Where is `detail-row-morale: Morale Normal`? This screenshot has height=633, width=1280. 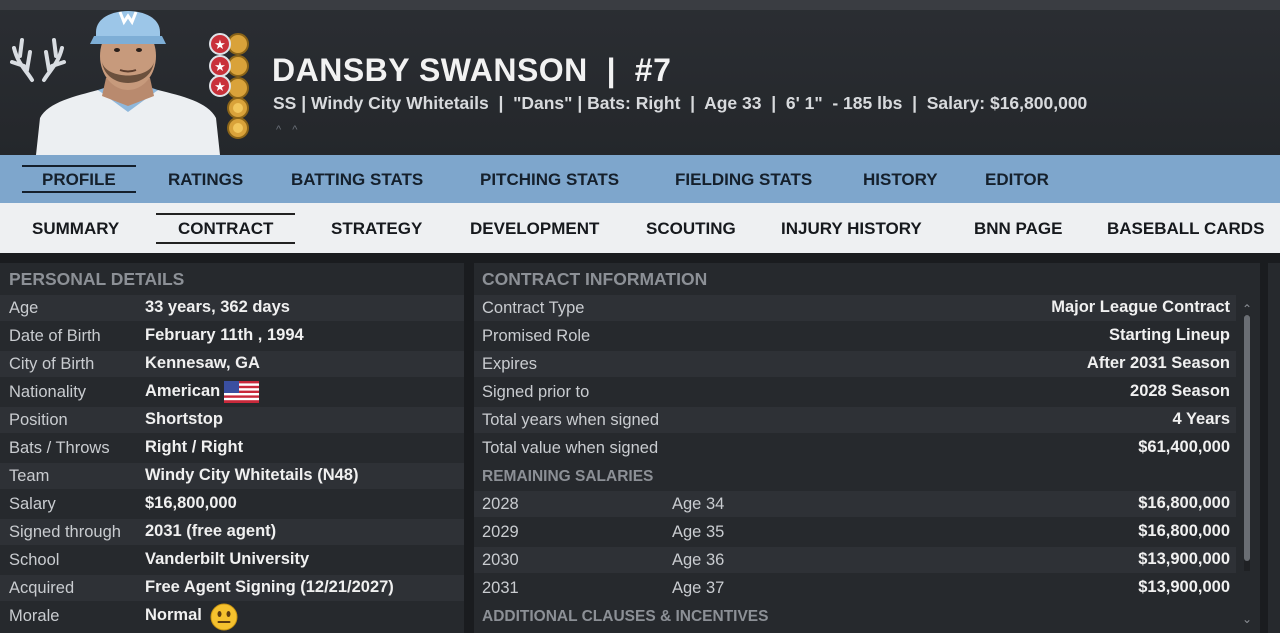 detail-row-morale: Morale Normal is located at coordinates (232, 617).